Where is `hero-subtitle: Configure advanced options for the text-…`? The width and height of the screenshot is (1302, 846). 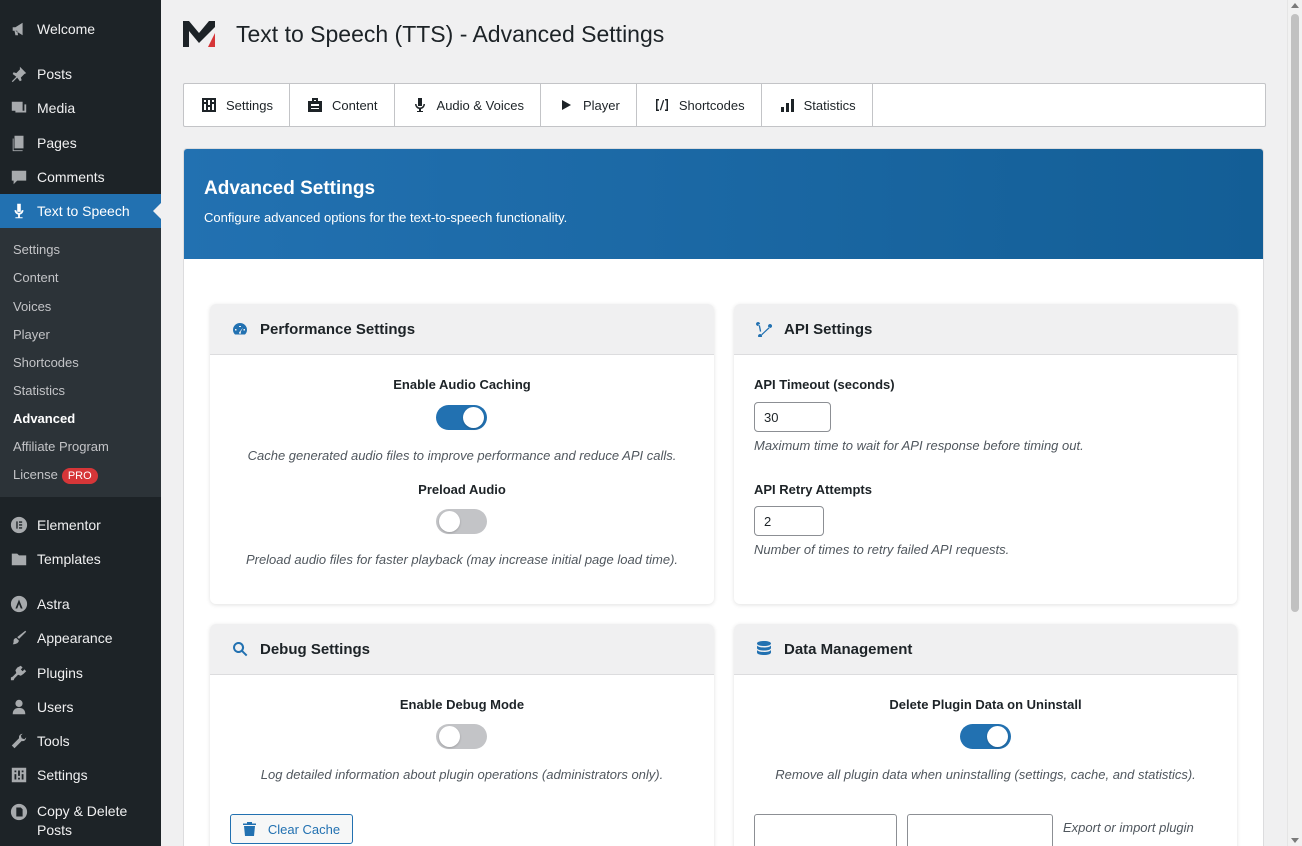 hero-subtitle: Configure advanced options for the text-… is located at coordinates (386, 217).